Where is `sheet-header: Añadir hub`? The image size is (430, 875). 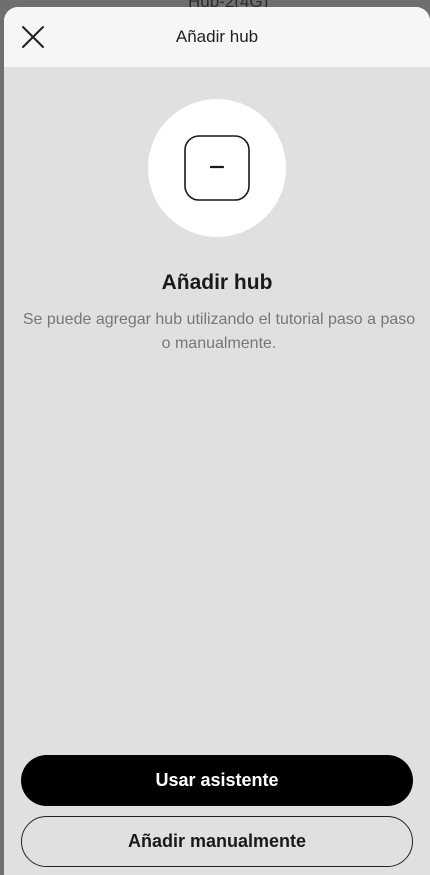
sheet-header: Añadir hub is located at coordinates (217, 37).